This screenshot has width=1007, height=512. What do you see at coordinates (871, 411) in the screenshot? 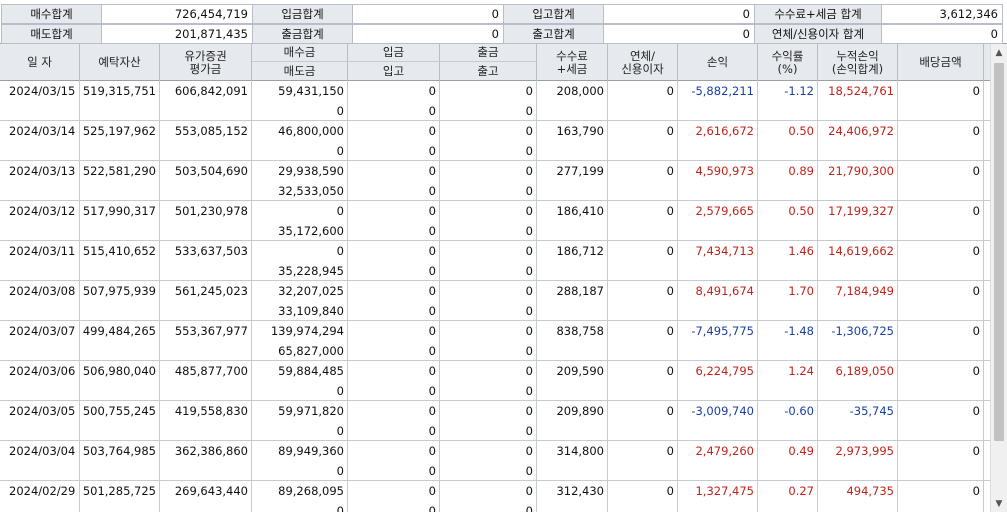
I see `value-cum-pnl: -35,745` at bounding box center [871, 411].